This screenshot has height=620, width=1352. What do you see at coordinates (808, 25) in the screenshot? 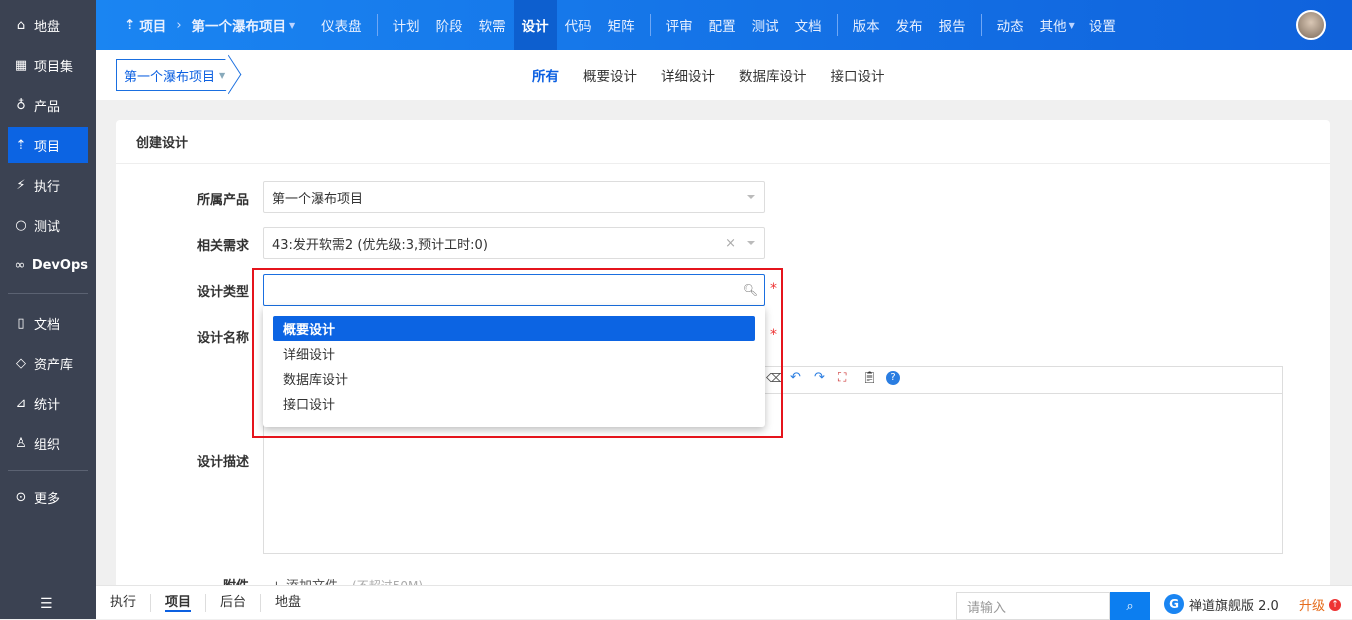
I see `nav-doc: 文档` at bounding box center [808, 25].